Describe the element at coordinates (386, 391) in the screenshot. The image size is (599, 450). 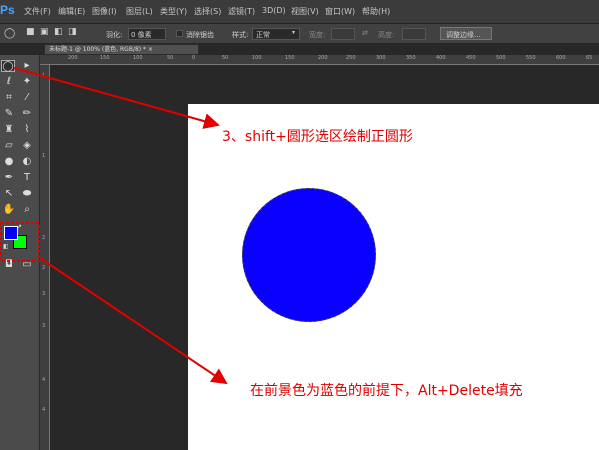
I see `fill-annotation: 在前景色为蓝色的前提下，Alt+Delete填充` at that location.